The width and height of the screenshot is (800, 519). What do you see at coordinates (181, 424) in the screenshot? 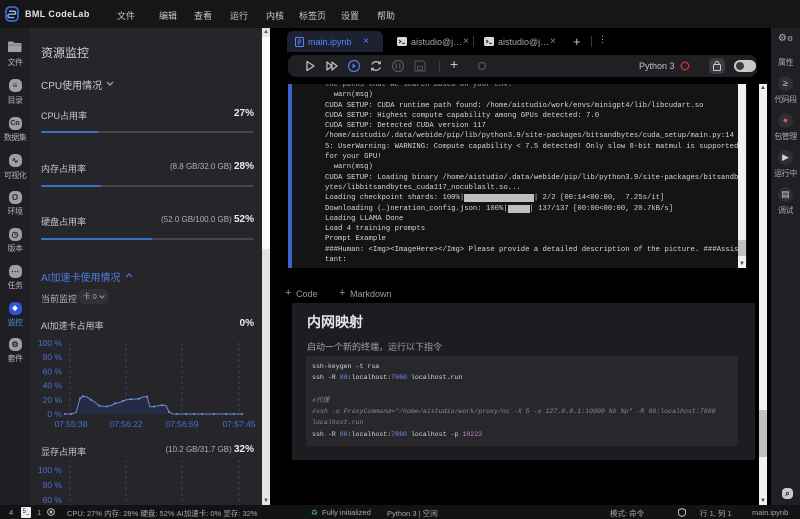
I see `svg-text: 07:56:59` at bounding box center [181, 424].